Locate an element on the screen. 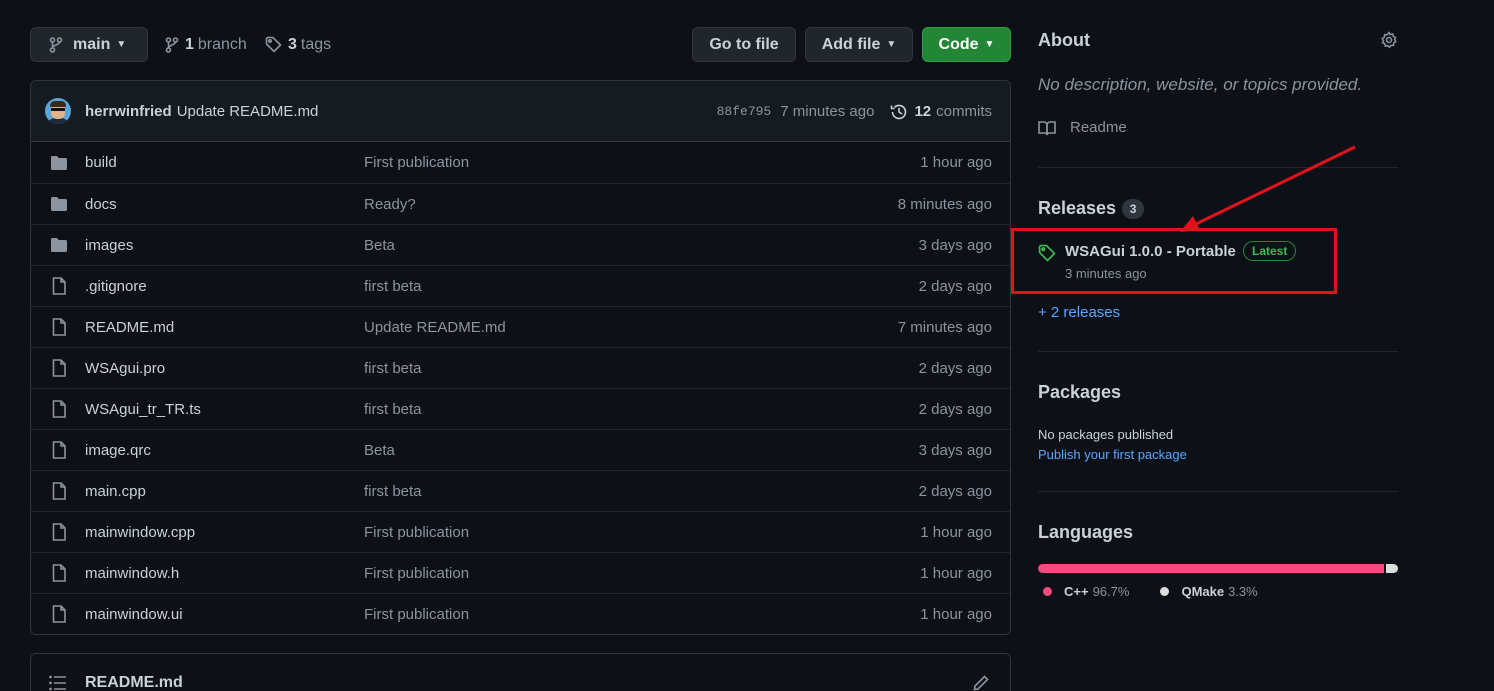 This screenshot has width=1494, height=691. file-name: mainwindow.cpp is located at coordinates (140, 532).